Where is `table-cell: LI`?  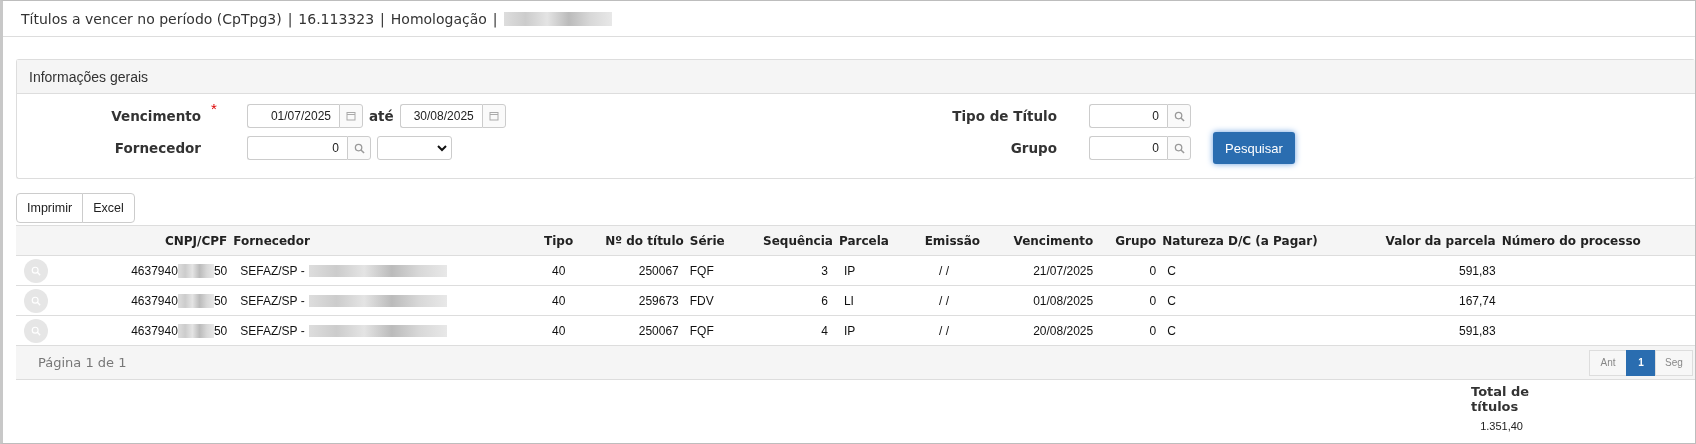
table-cell: LI is located at coordinates (848, 300).